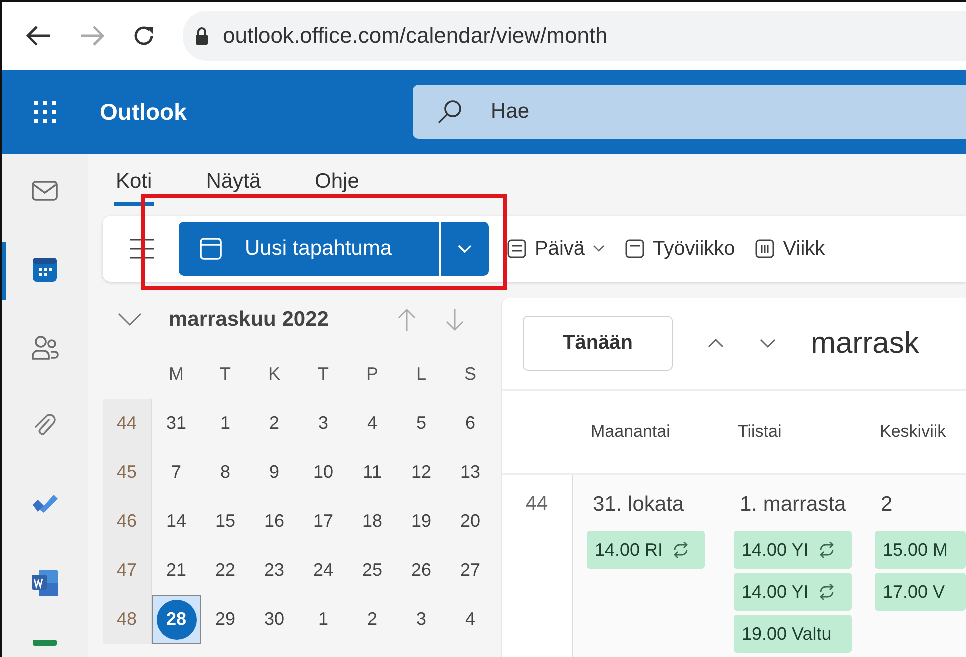  I want to click on date-cell: 25, so click(372, 570).